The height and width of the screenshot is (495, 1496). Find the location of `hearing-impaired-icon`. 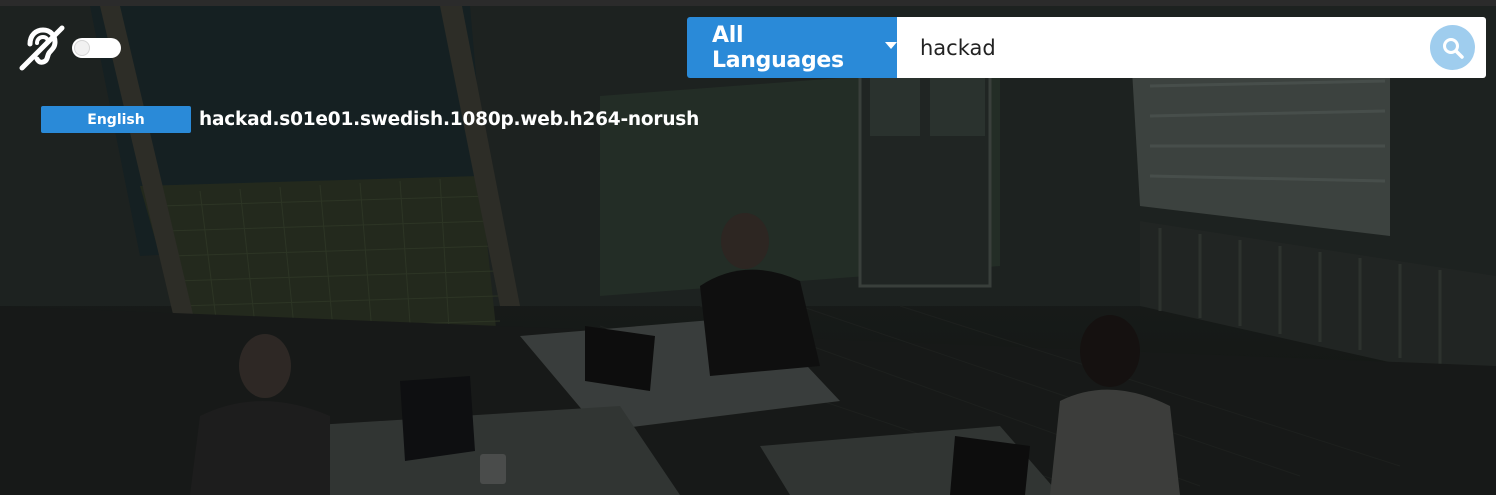

hearing-impaired-icon is located at coordinates (42, 48).